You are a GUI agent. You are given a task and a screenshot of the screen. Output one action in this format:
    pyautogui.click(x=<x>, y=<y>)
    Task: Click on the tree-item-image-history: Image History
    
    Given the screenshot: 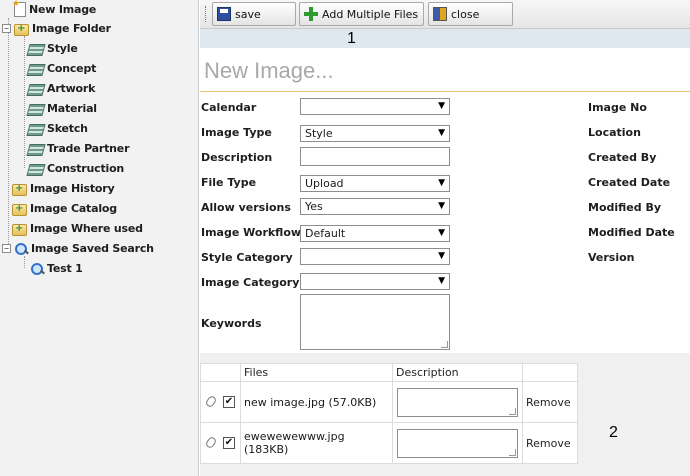 What is the action you would take?
    pyautogui.click(x=63, y=188)
    